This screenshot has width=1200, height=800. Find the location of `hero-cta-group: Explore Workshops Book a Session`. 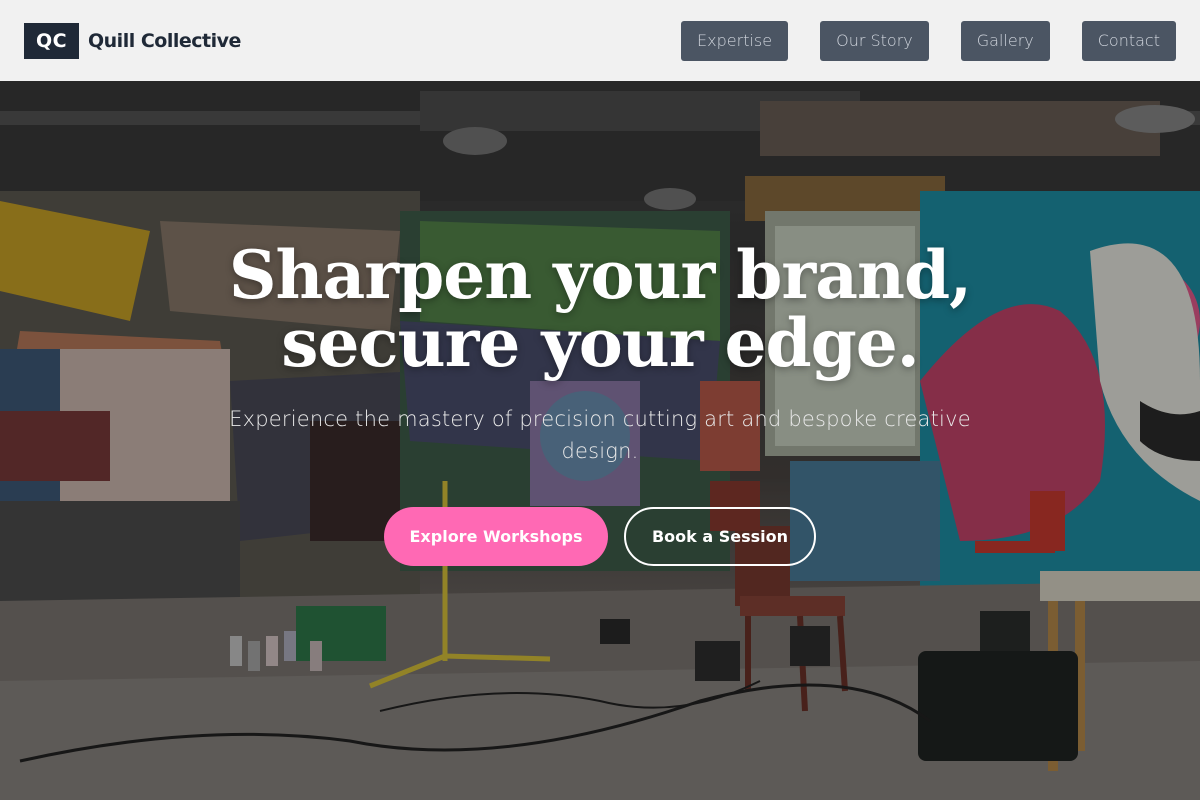

hero-cta-group: Explore Workshops Book a Session is located at coordinates (600, 536).